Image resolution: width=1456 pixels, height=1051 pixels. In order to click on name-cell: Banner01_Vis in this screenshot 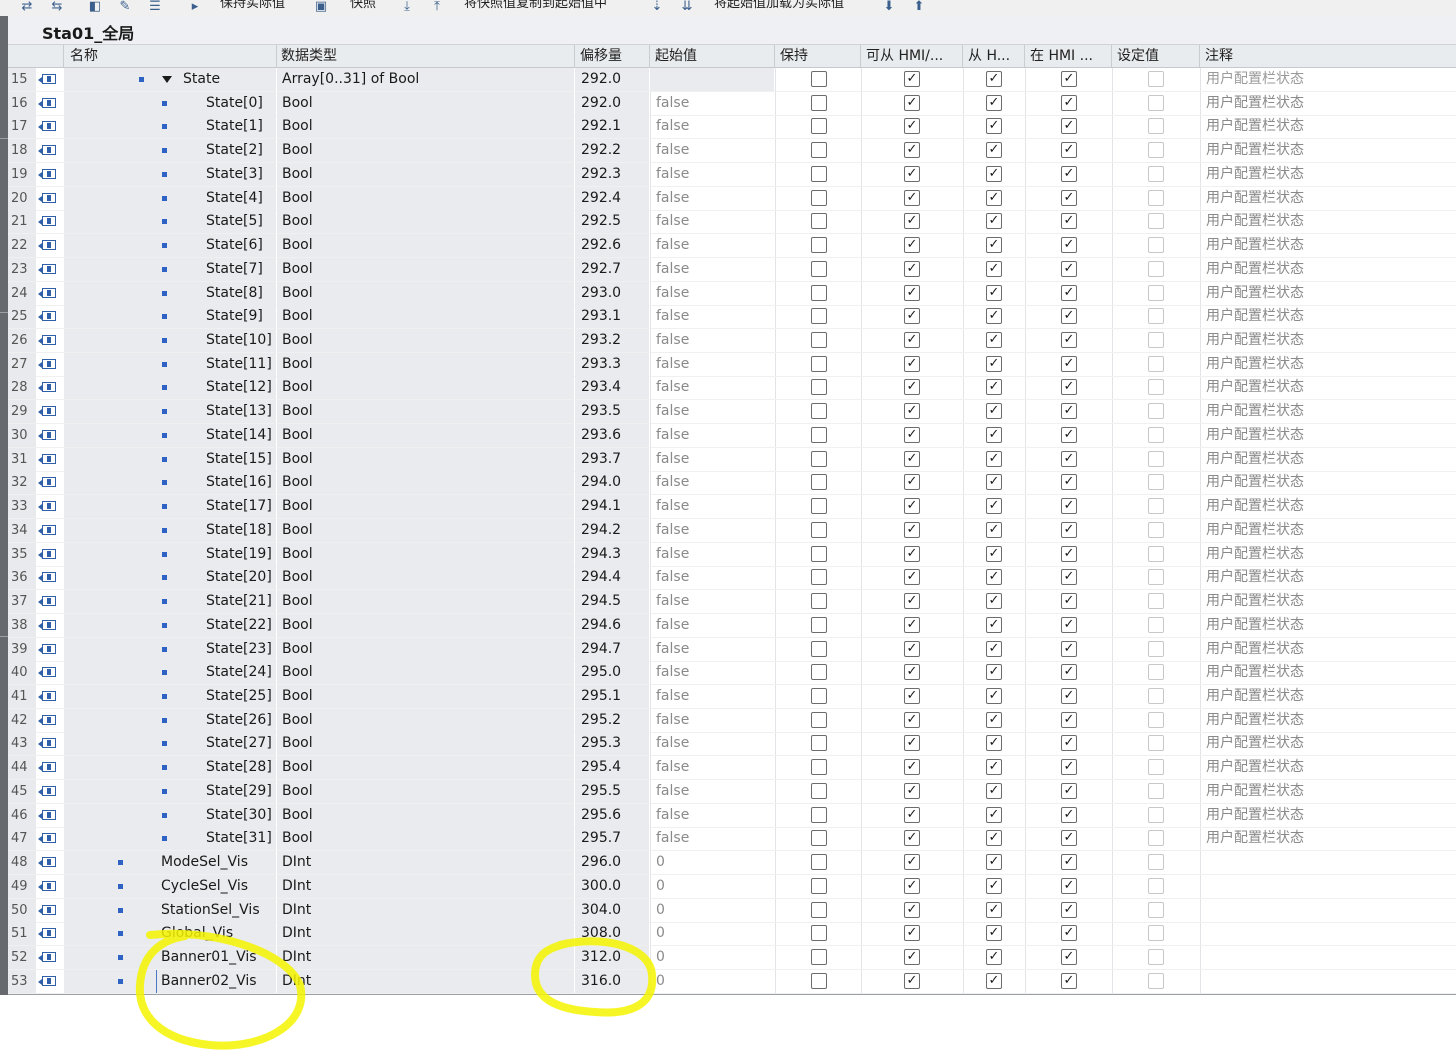, I will do `click(170, 957)`.